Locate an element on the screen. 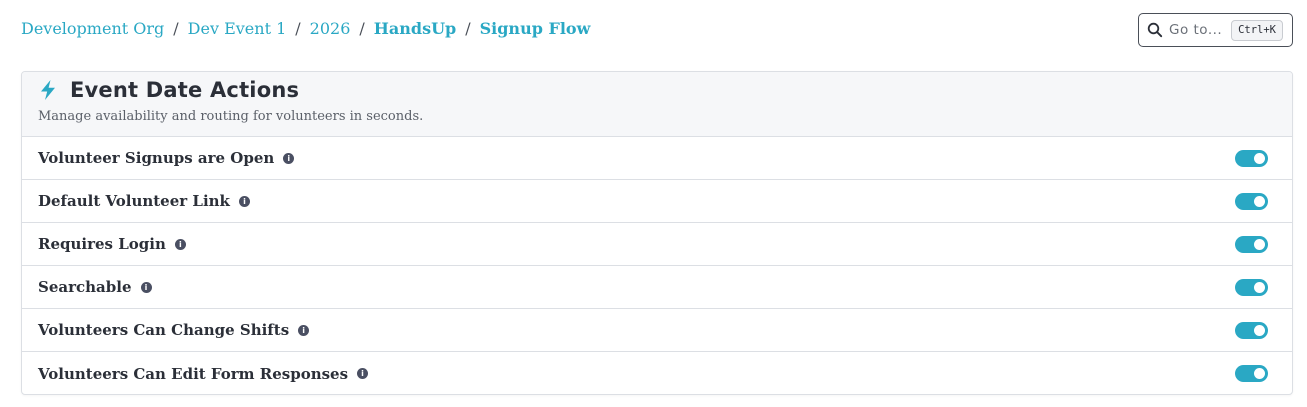  bolt-icon is located at coordinates (48, 90).